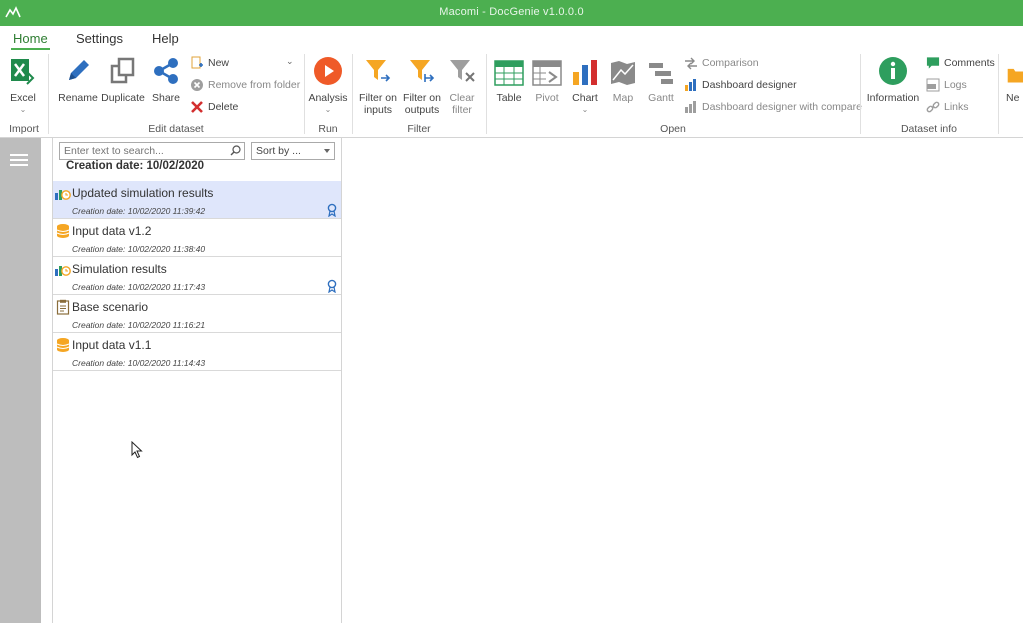 This screenshot has width=1023, height=623. What do you see at coordinates (122, 70) in the screenshot?
I see `duplicate-icon` at bounding box center [122, 70].